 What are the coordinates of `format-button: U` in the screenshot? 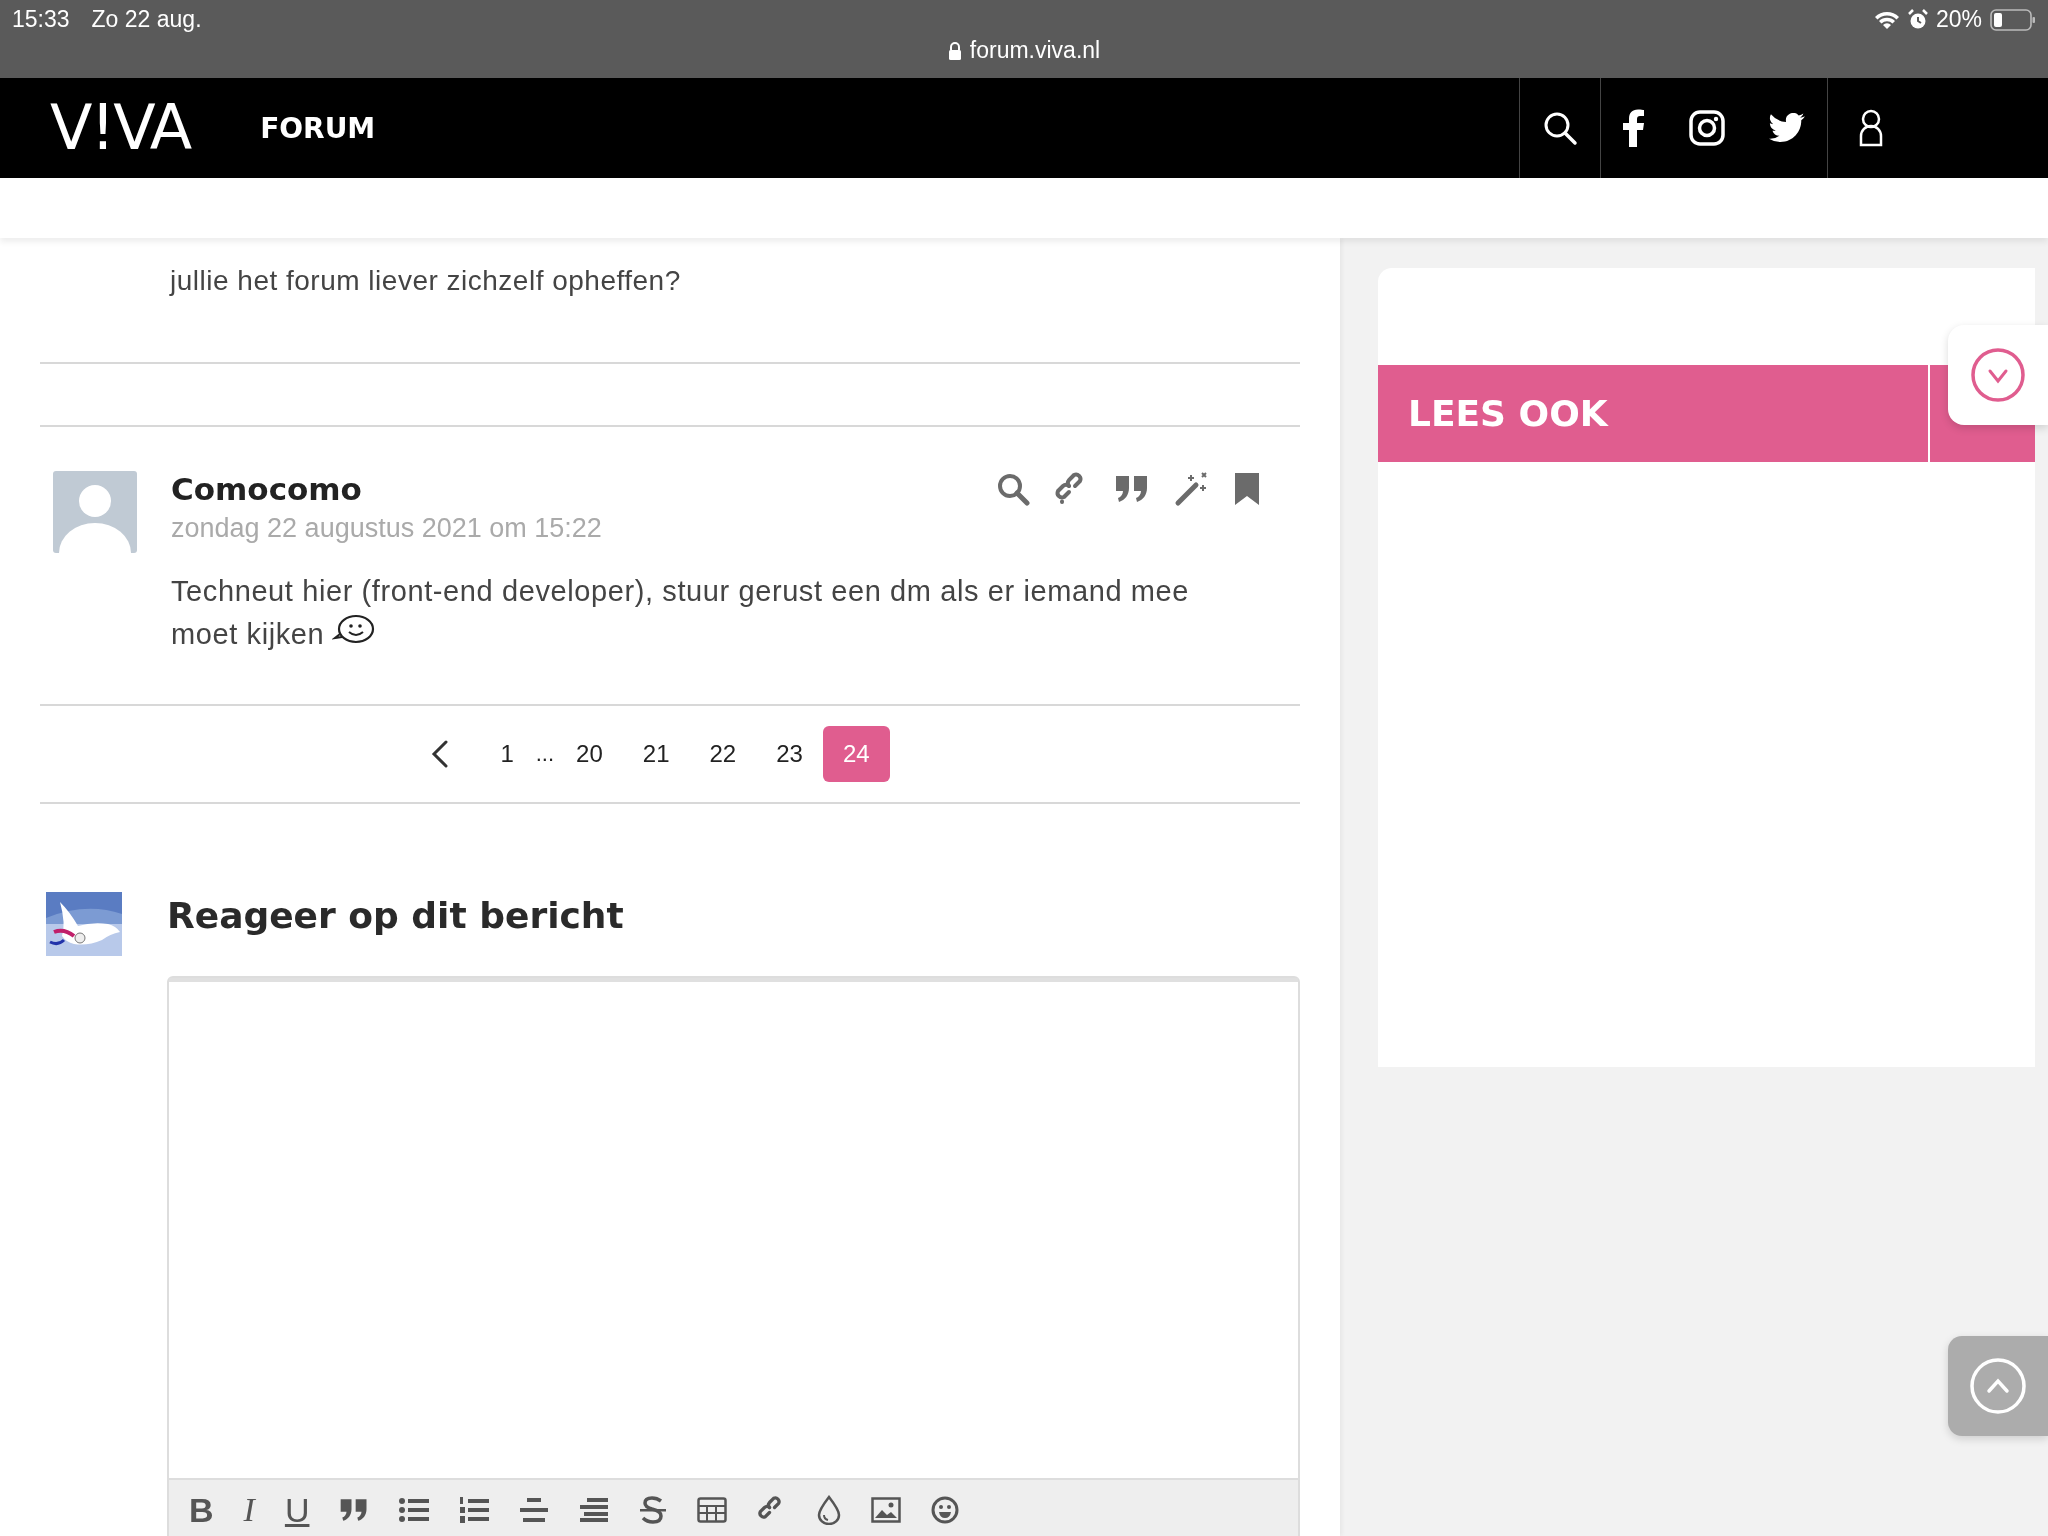 It's located at (297, 1510).